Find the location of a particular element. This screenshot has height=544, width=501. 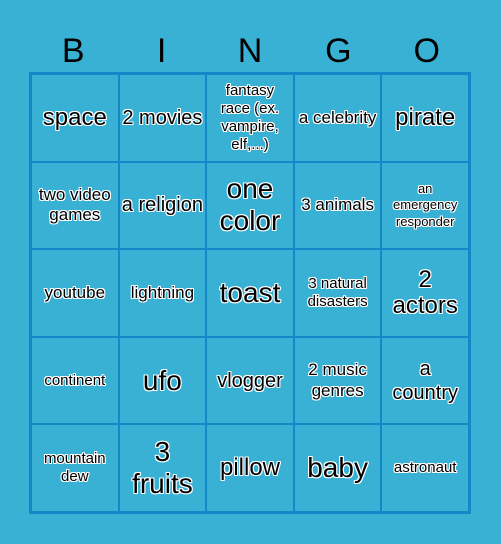

bingo-cell: an emergency responder is located at coordinates (425, 205).